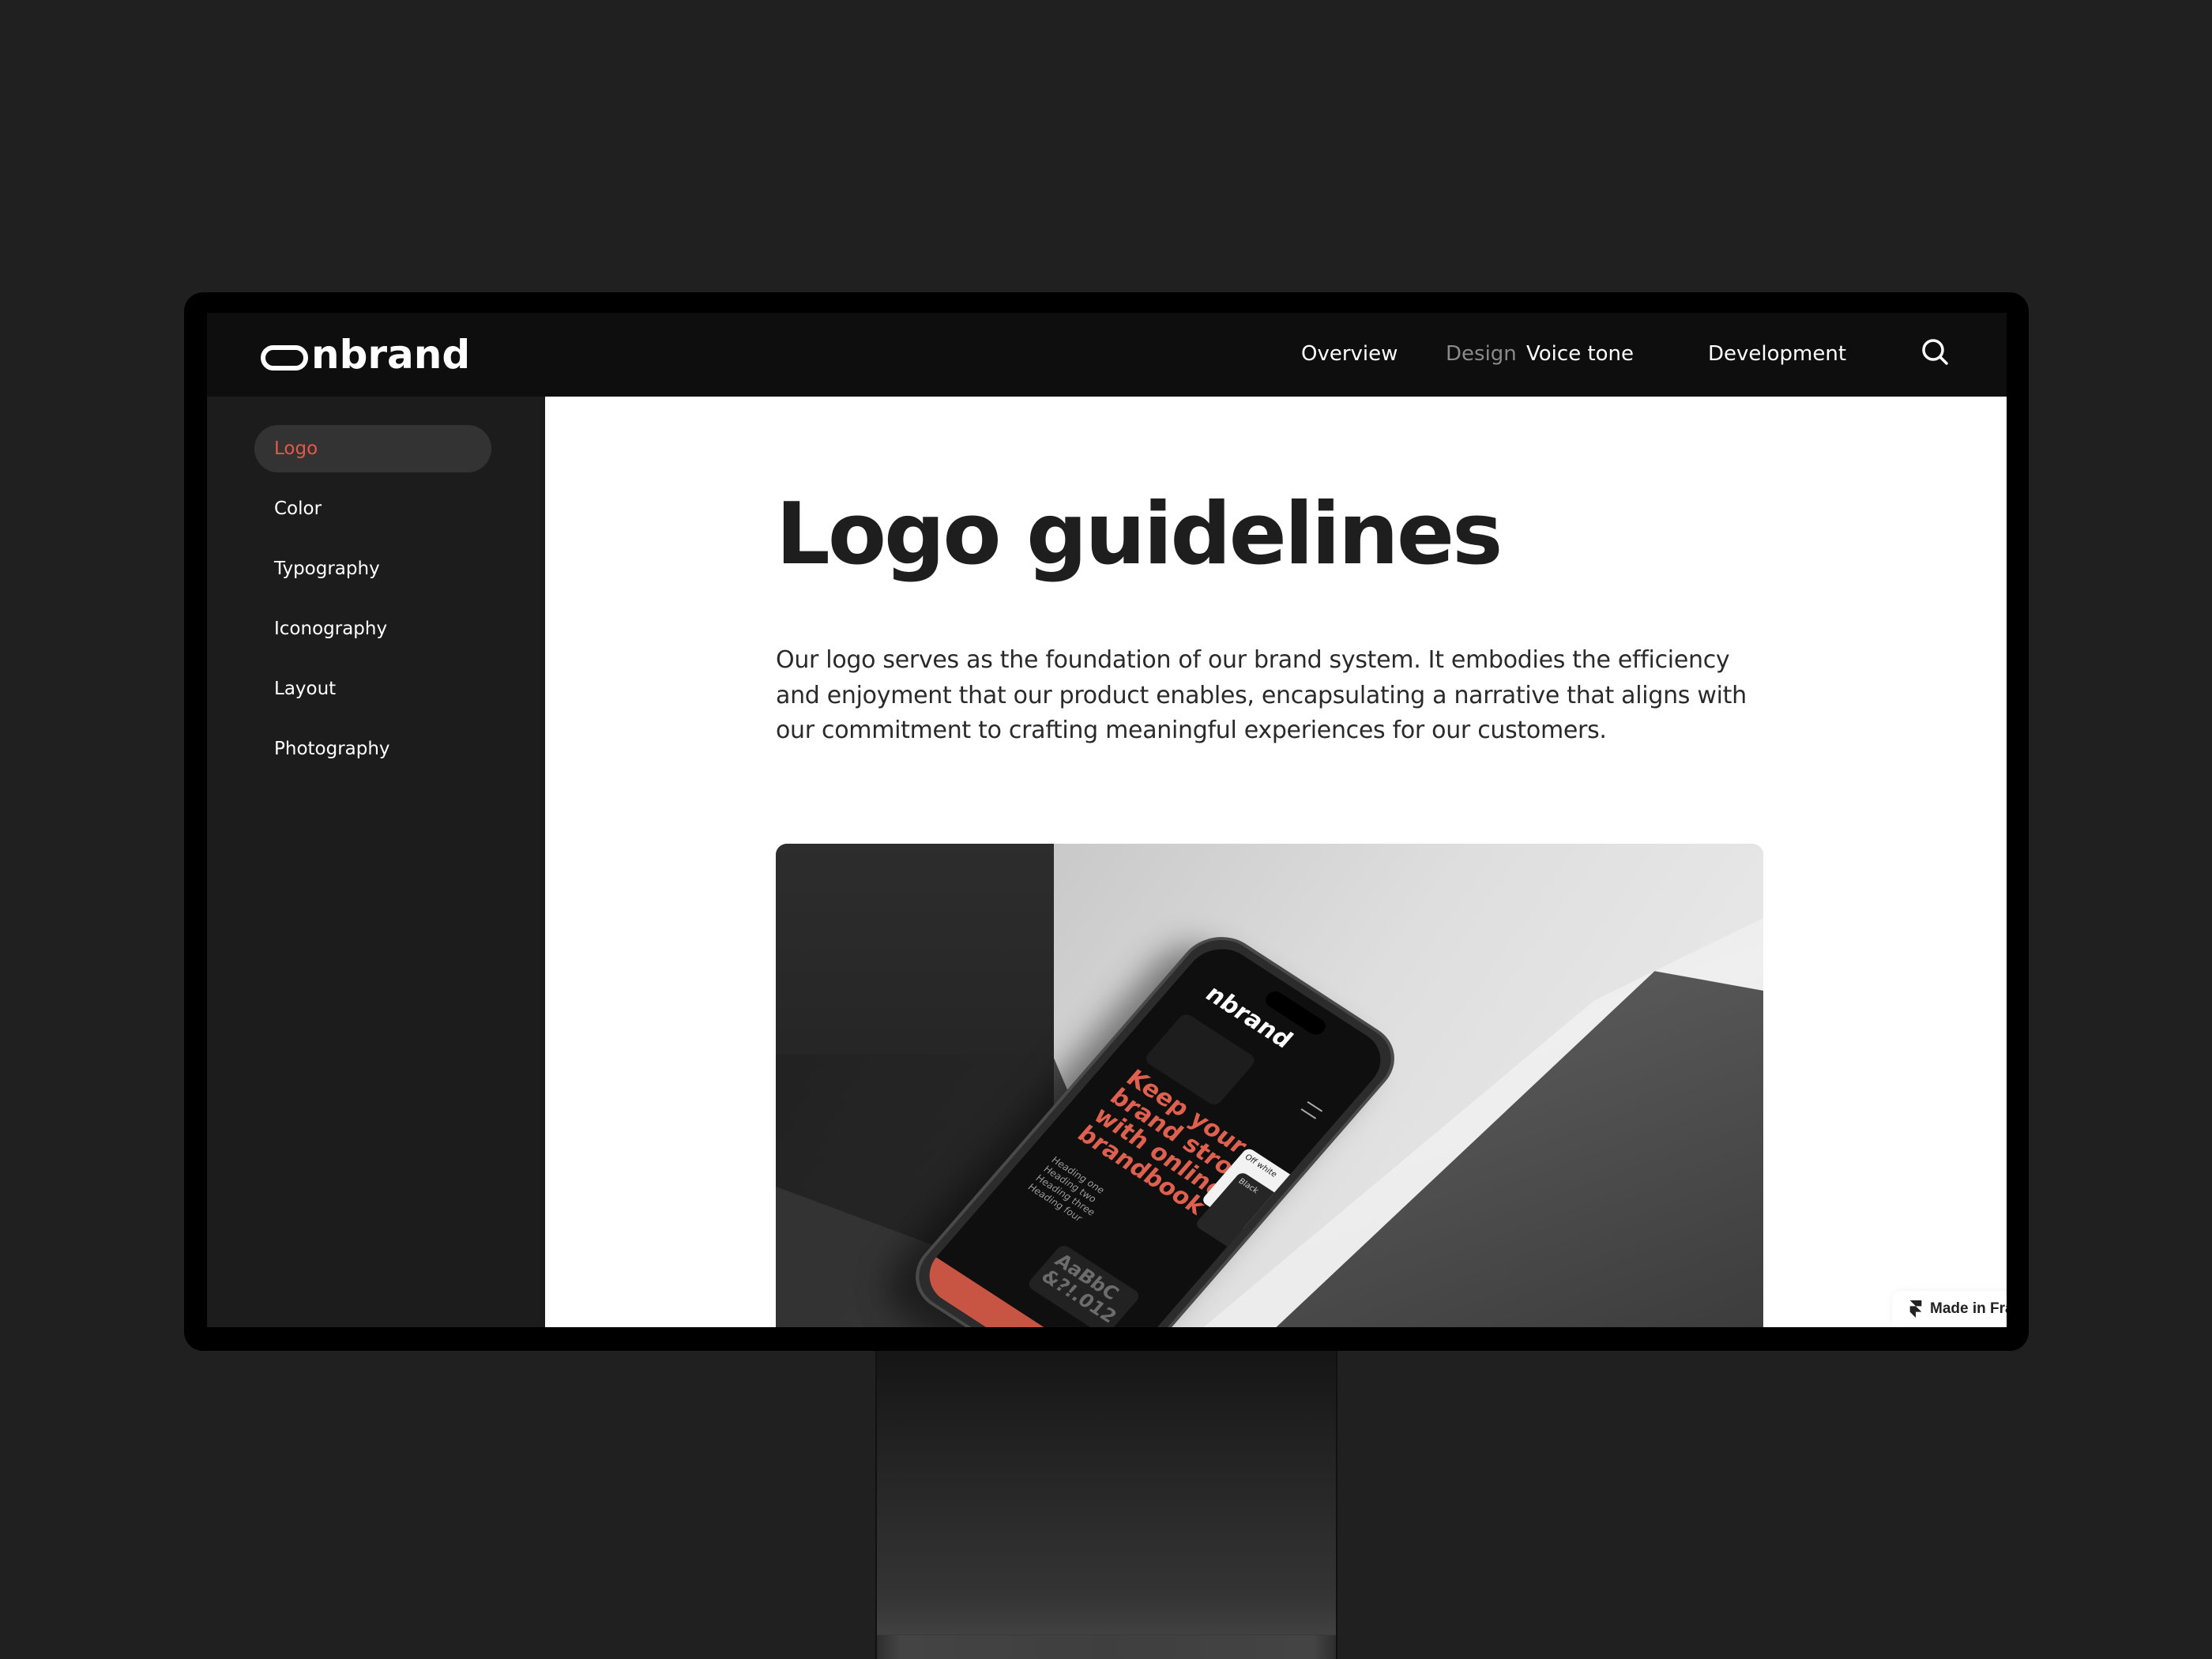  I want to click on nav-overview: Overview, so click(1349, 354).